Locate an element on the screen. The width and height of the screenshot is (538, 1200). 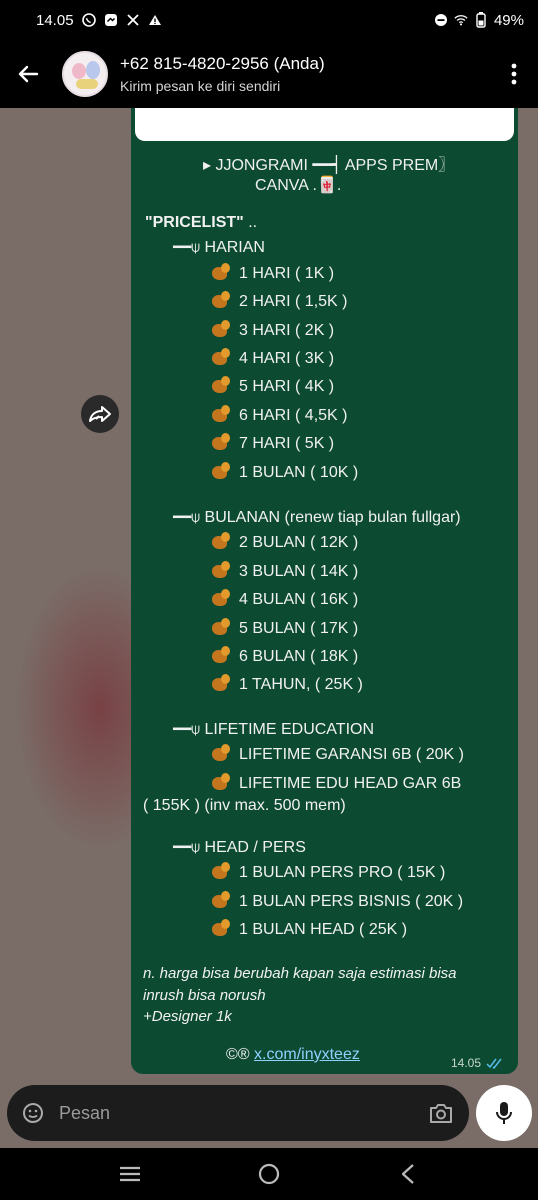
more-vert-icon is located at coordinates (514, 74).